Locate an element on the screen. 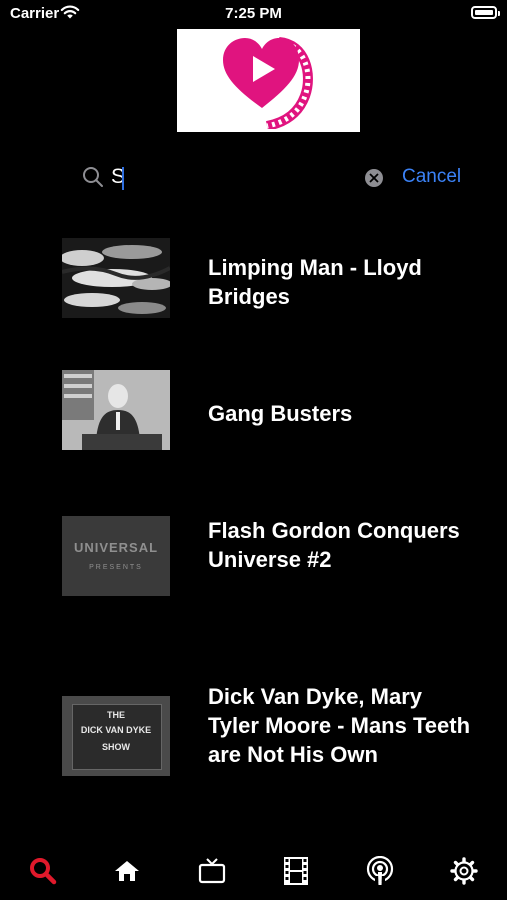  tab-search is located at coordinates (43, 871).